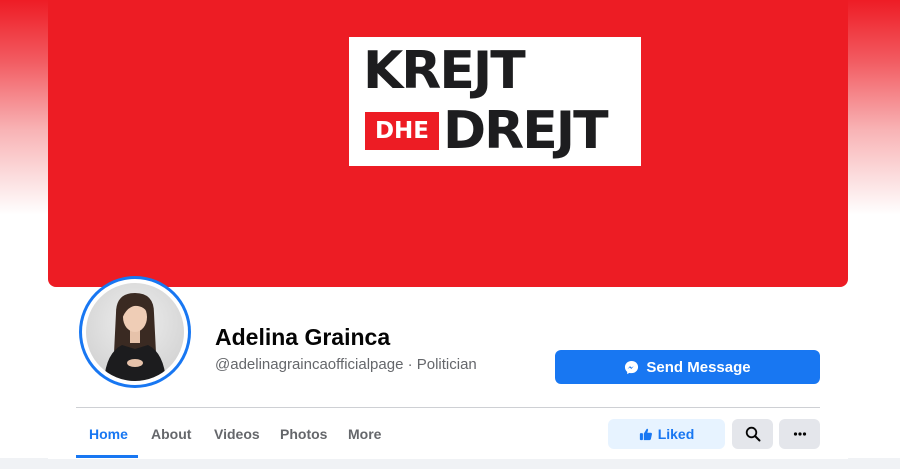 Image resolution: width=900 pixels, height=469 pixels. Describe the element at coordinates (444, 71) in the screenshot. I see `logo-text-krejt: KREJT` at that location.